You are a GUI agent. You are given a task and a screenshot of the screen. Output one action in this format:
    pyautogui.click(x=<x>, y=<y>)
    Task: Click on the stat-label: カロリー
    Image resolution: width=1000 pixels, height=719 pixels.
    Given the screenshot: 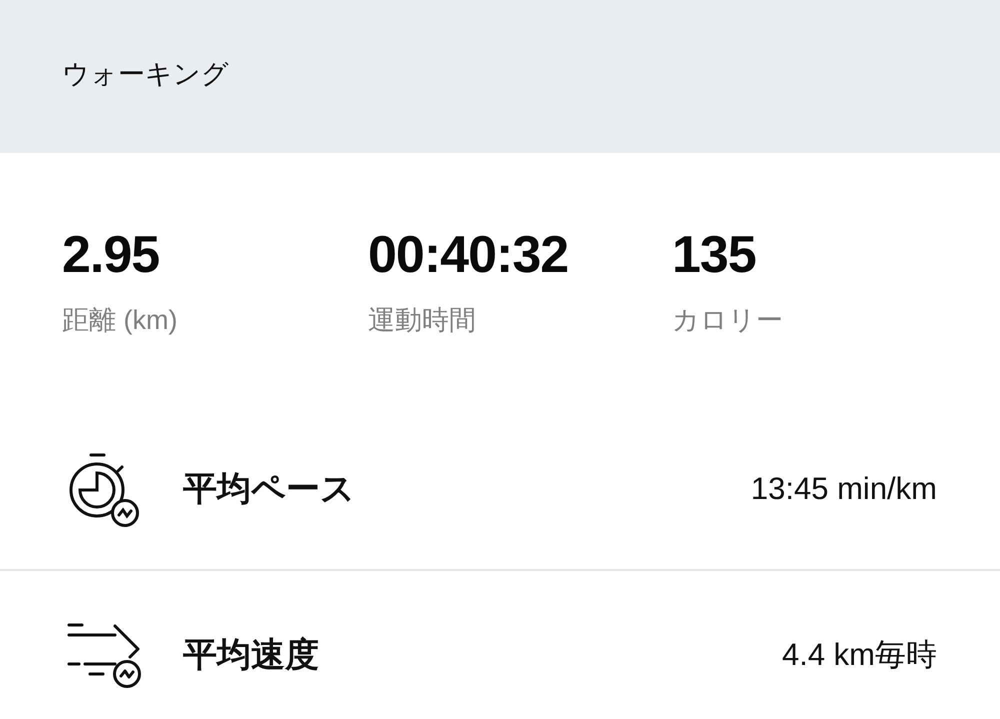 What is the action you would take?
    pyautogui.click(x=727, y=320)
    